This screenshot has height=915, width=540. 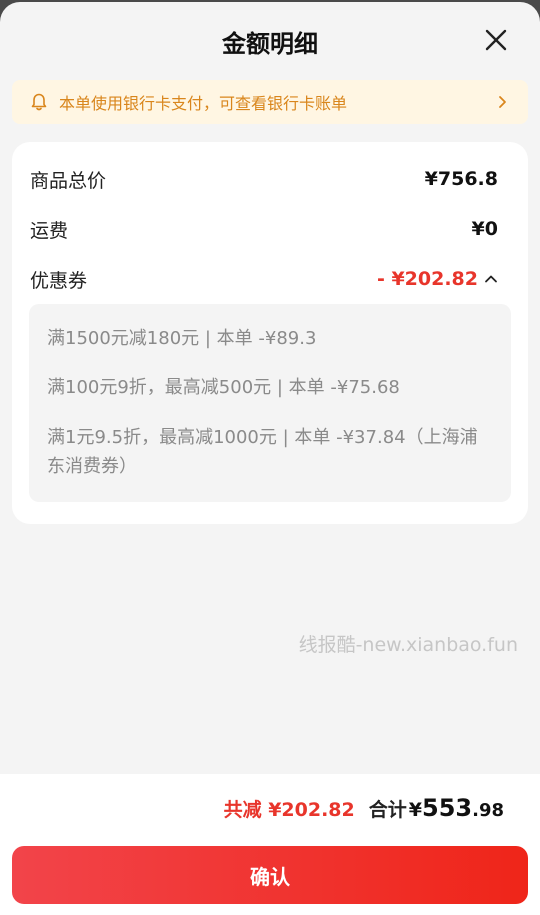 I want to click on goods-total-label: 商品总价, so click(x=68, y=180).